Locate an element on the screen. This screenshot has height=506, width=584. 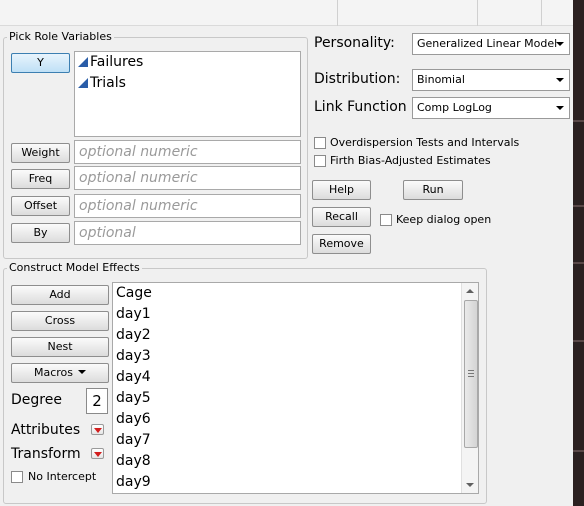
effect-item: Cage is located at coordinates (295, 293).